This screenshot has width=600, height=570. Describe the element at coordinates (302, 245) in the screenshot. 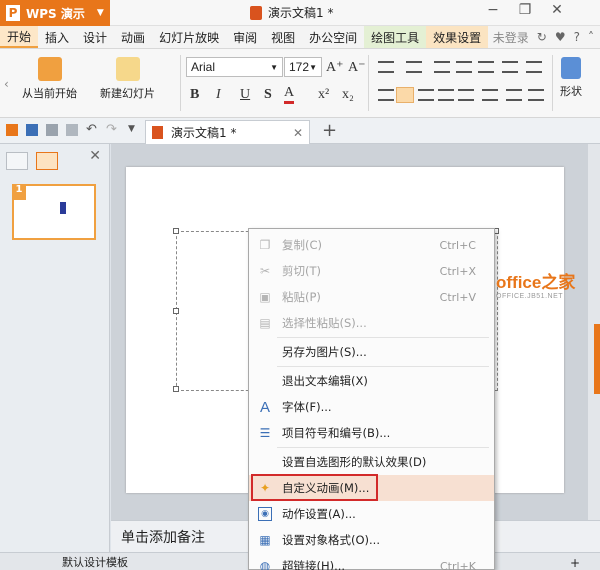

I see `menu-item-label: 复制(C)` at that location.